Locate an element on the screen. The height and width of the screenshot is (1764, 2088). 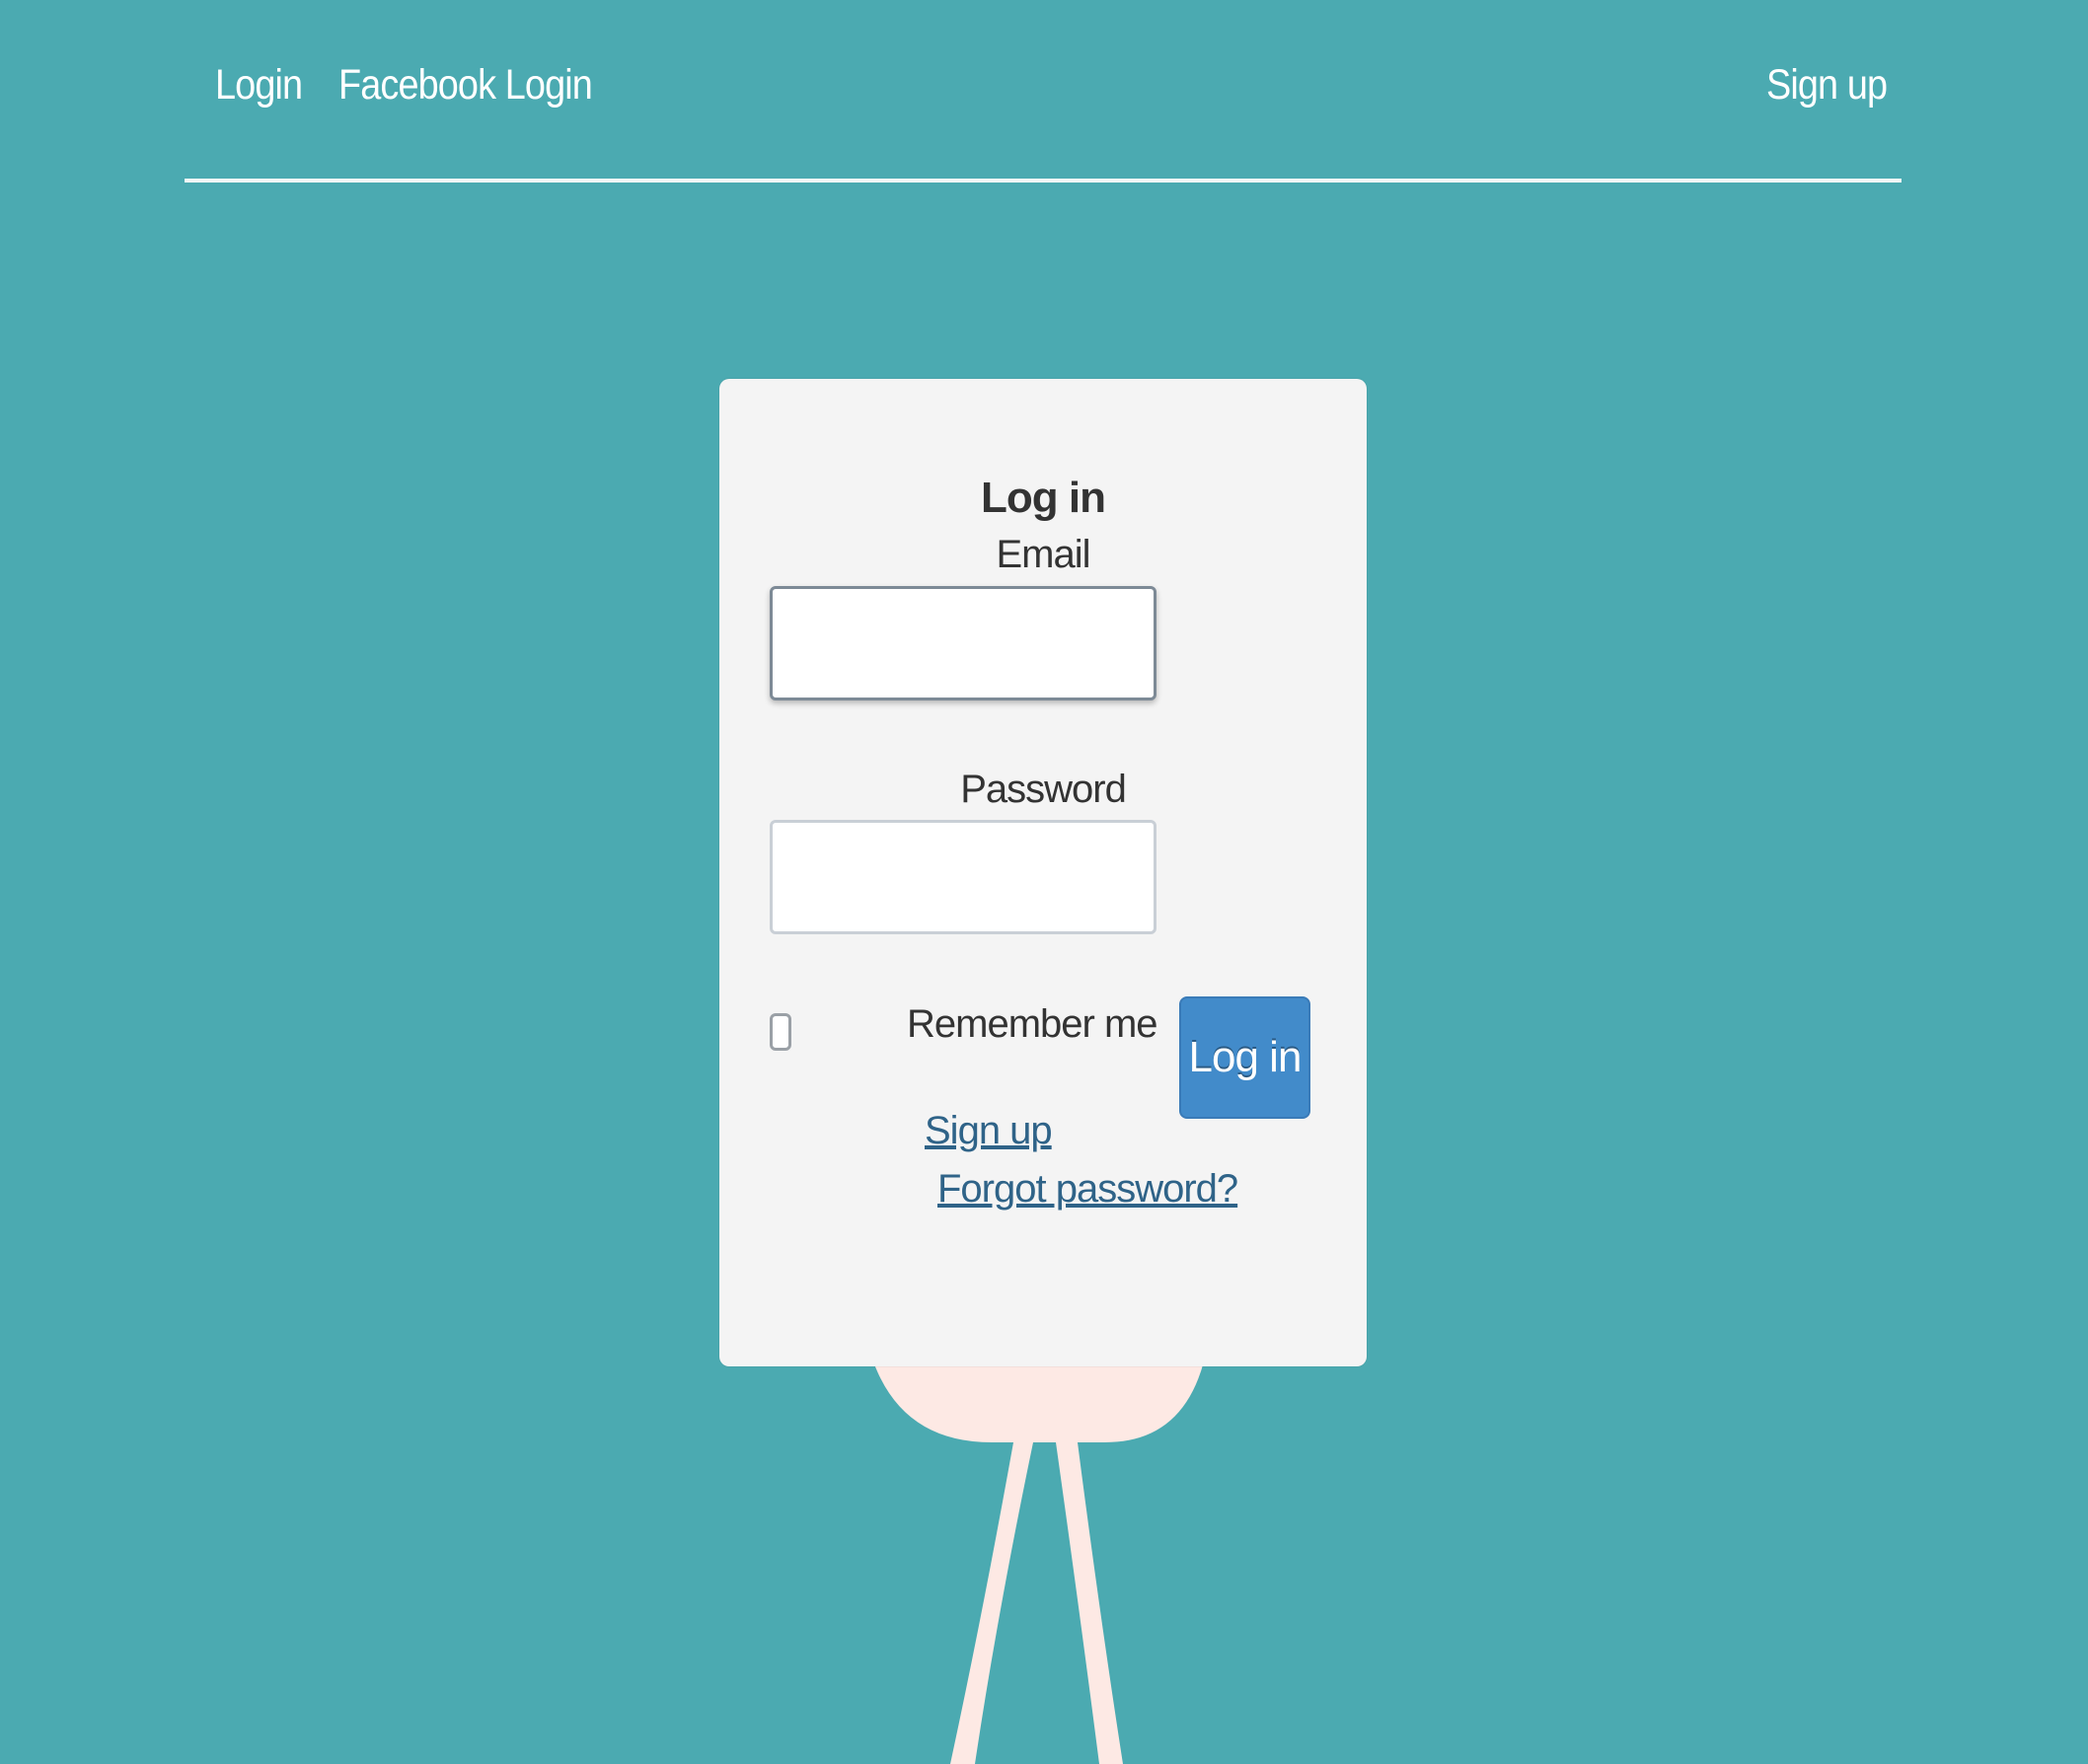
email-label: Email is located at coordinates (1043, 554).